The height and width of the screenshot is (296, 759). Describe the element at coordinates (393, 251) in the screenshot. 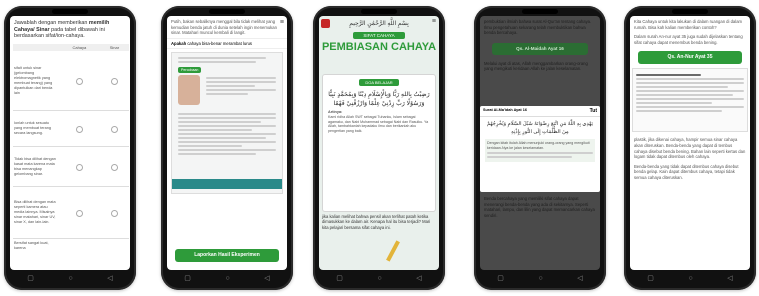

I see `pencil-image` at that location.